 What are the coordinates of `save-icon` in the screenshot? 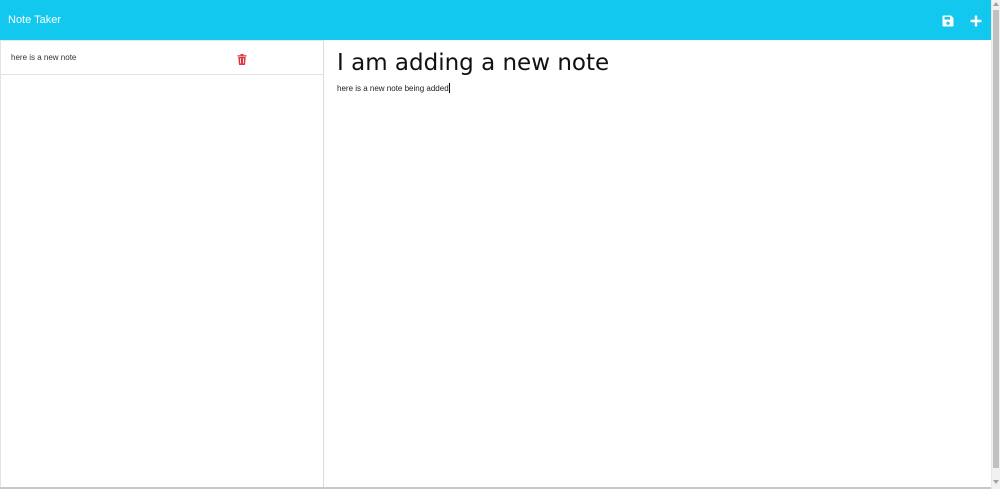 It's located at (947, 20).